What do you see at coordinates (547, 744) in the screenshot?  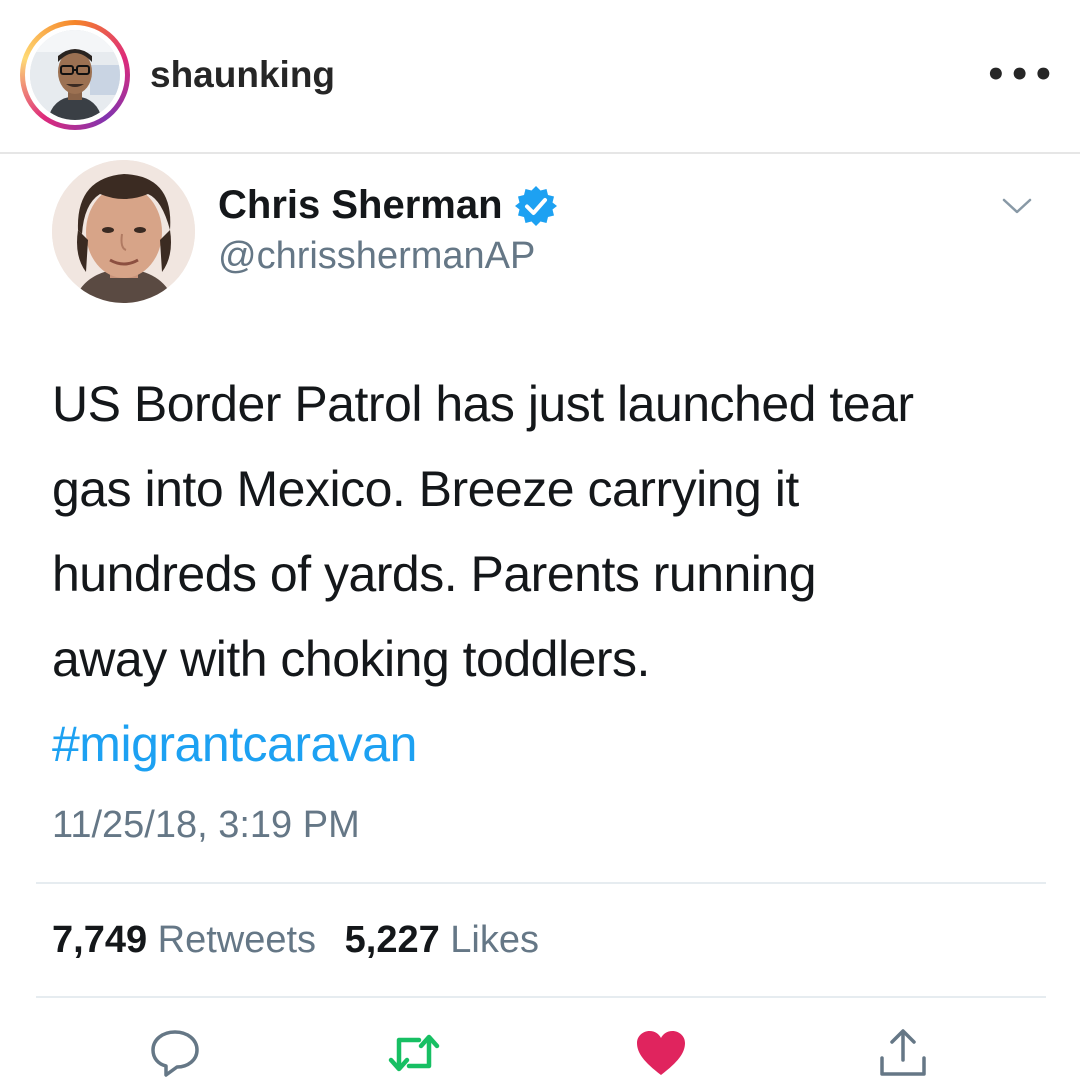 I see `hashtag-link: #migrantcaravan` at bounding box center [547, 744].